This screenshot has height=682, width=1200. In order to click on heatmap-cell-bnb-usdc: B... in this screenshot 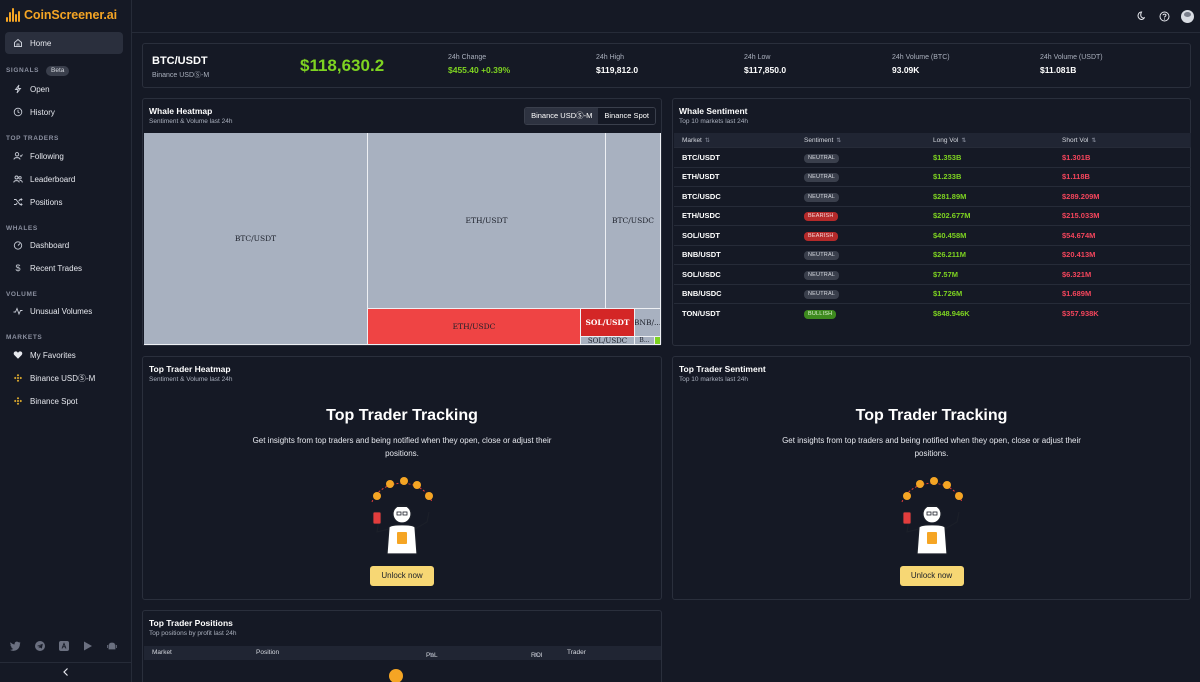, I will do `click(645, 341)`.